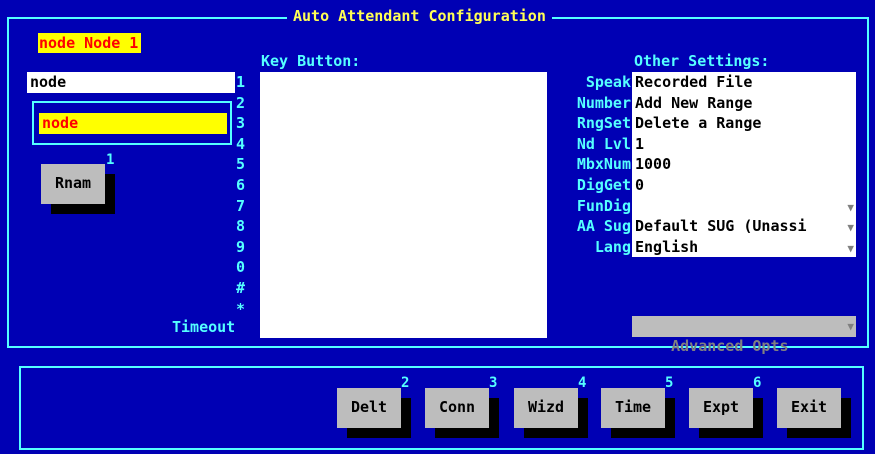 This screenshot has height=454, width=875. What do you see at coordinates (721, 226) in the screenshot?
I see `setting-value: Default SUG (Unassi` at bounding box center [721, 226].